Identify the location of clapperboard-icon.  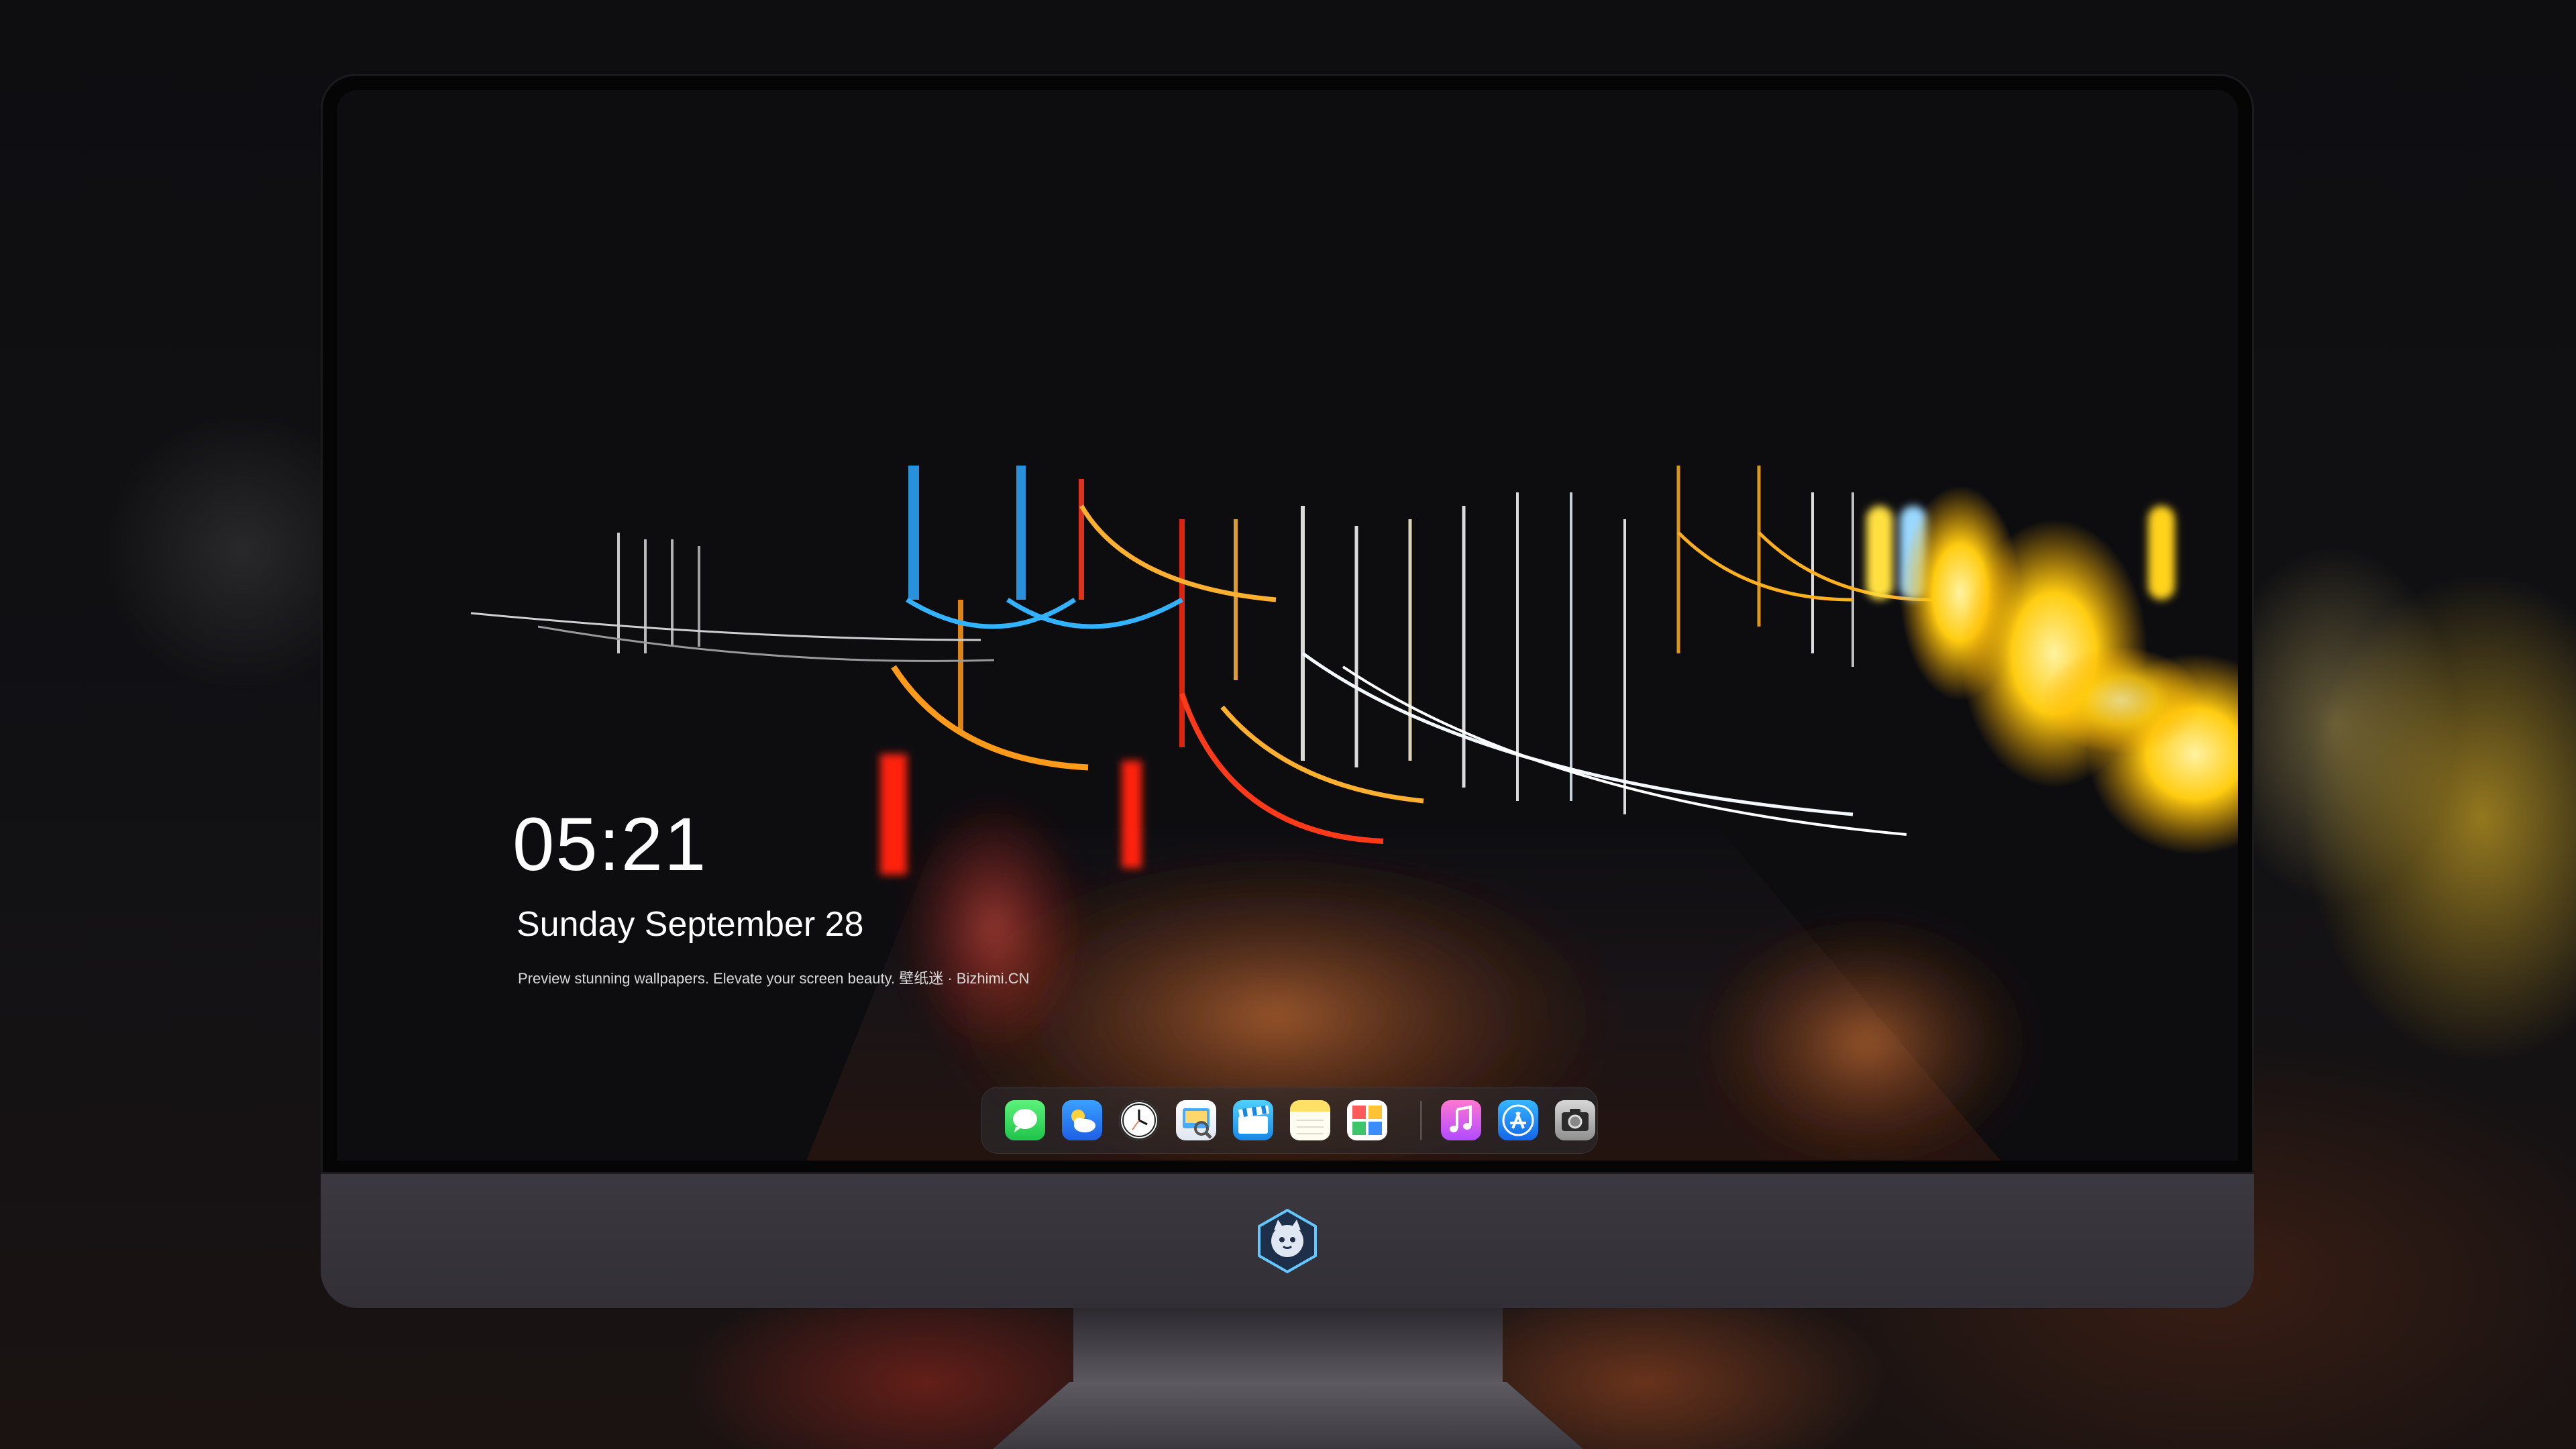
(1253, 1120).